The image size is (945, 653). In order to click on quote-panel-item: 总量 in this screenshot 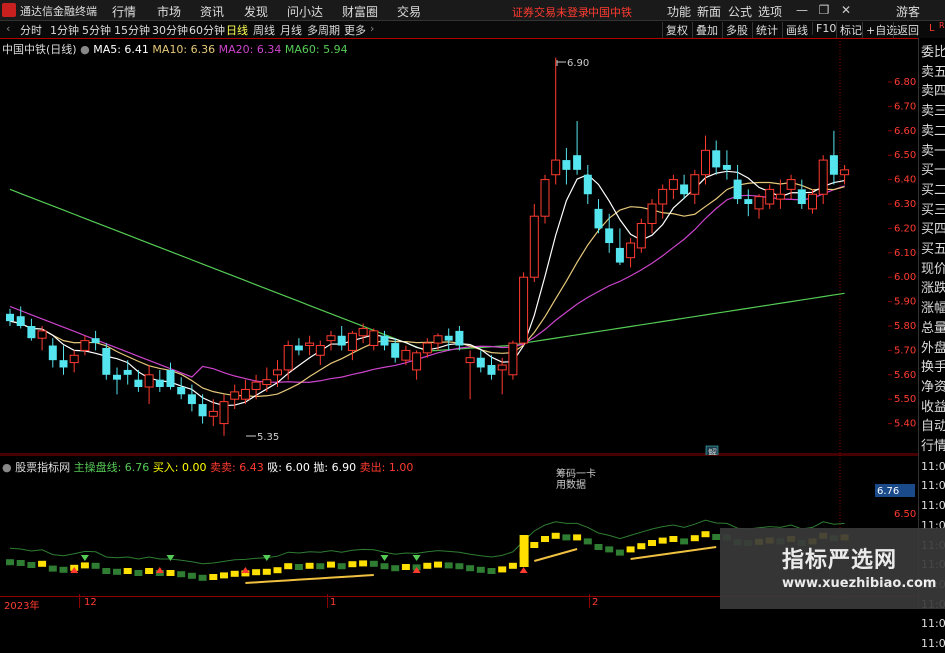, I will do `click(933, 328)`.